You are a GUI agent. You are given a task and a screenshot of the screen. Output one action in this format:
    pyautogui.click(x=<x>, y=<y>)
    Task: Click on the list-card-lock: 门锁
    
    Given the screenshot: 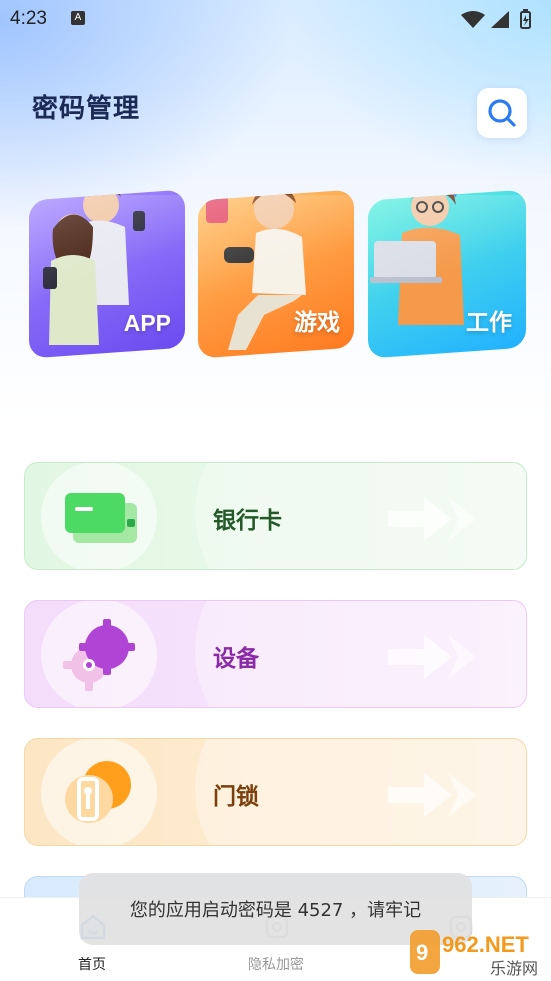 What is the action you would take?
    pyautogui.click(x=275, y=792)
    